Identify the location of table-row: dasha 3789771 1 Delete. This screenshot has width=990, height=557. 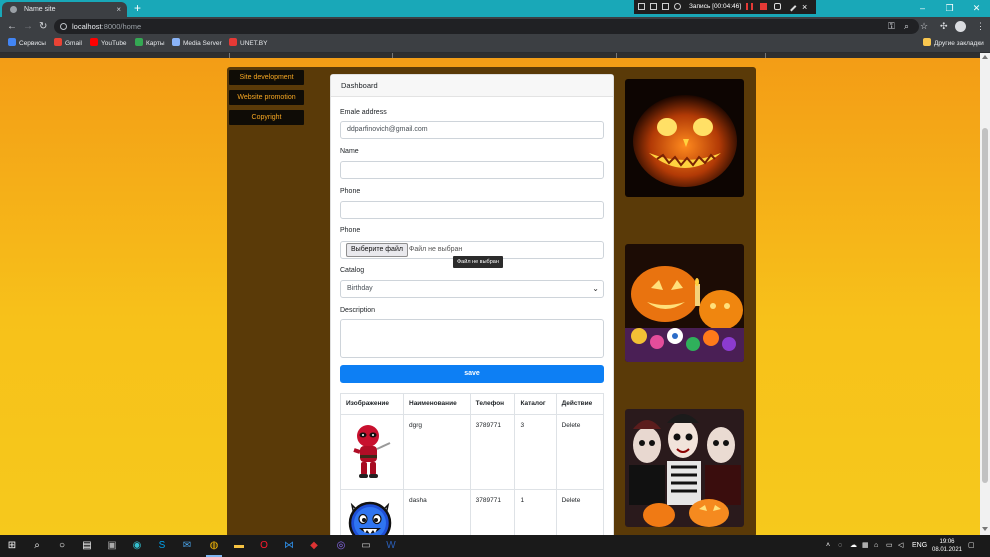
(472, 512).